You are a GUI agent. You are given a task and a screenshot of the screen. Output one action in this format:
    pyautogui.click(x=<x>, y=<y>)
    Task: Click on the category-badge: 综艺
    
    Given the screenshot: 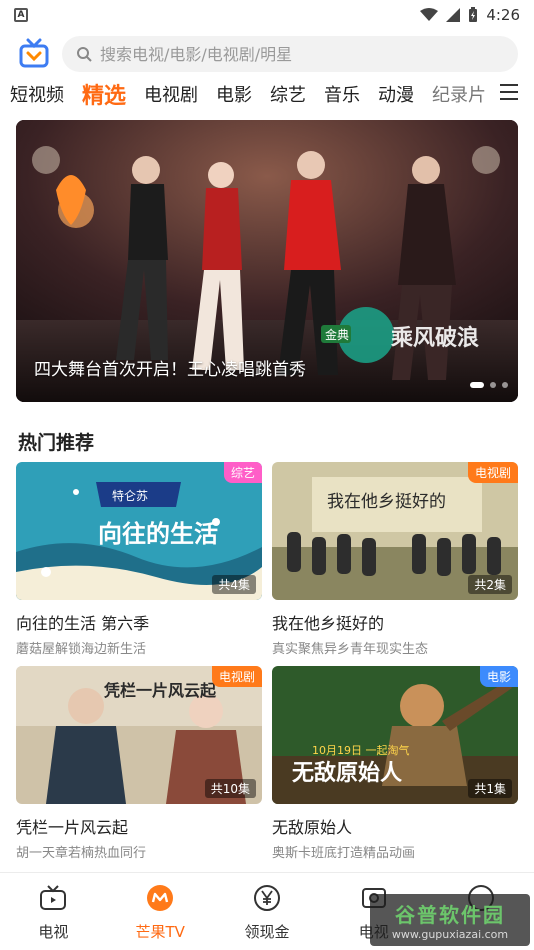 What is the action you would take?
    pyautogui.click(x=242, y=472)
    